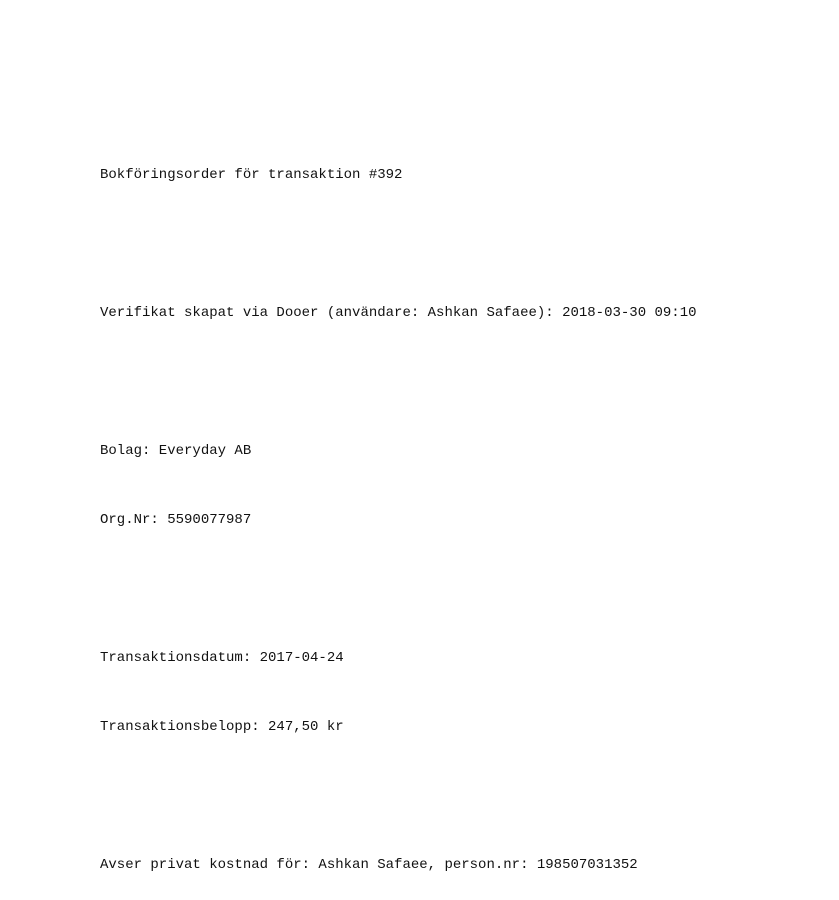 Image resolution: width=839 pixels, height=900 pixels. Describe the element at coordinates (251, 175) in the screenshot. I see `document-title: Bokföringsorder för transaktion #392` at that location.